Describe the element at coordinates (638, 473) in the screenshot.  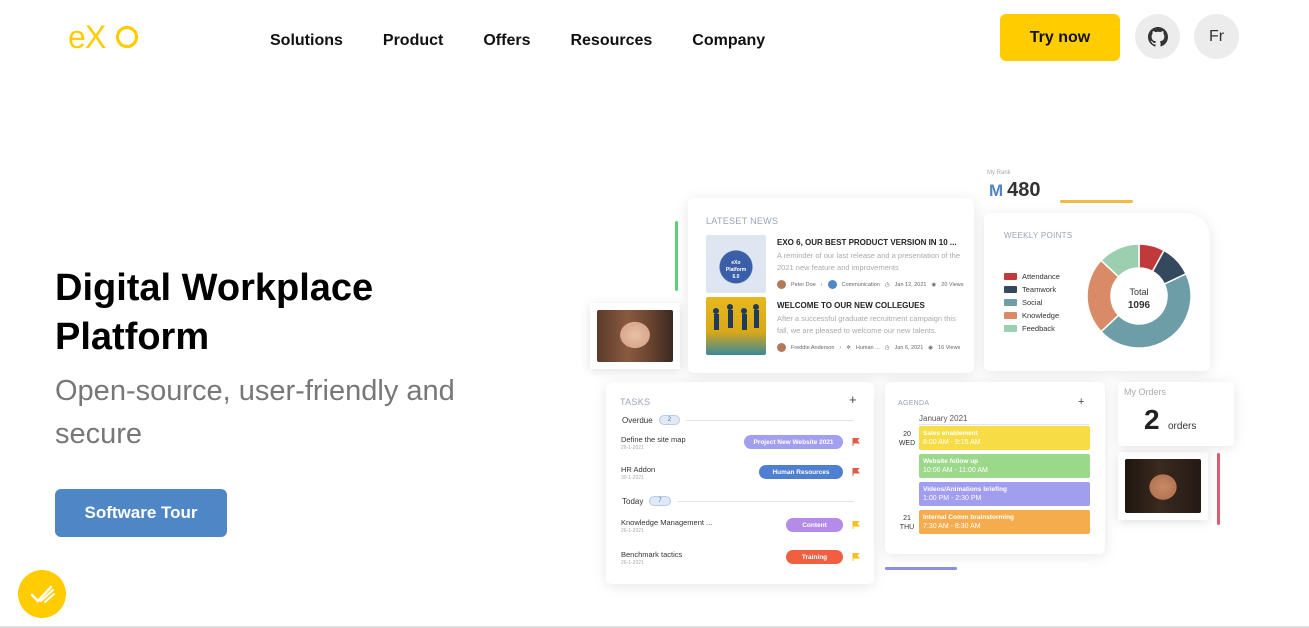
I see `task-item: HR Addon 30-1-2021` at that location.